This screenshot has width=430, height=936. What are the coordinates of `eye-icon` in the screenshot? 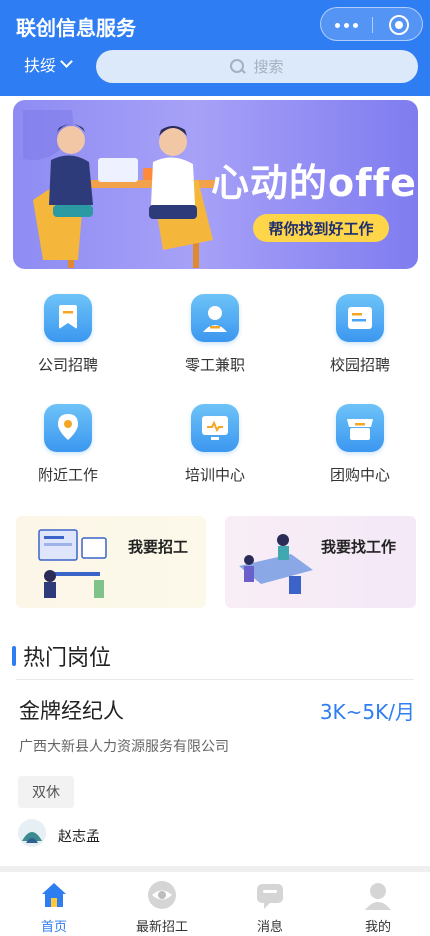 It's located at (162, 895).